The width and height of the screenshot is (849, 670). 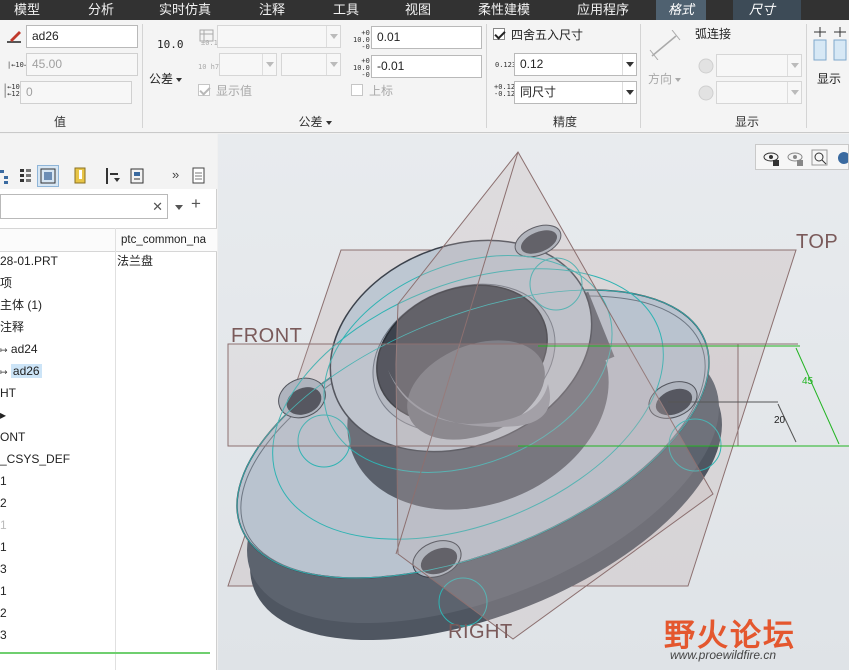 What do you see at coordinates (279, 36) in the screenshot?
I see `tolerance-table-select` at bounding box center [279, 36].